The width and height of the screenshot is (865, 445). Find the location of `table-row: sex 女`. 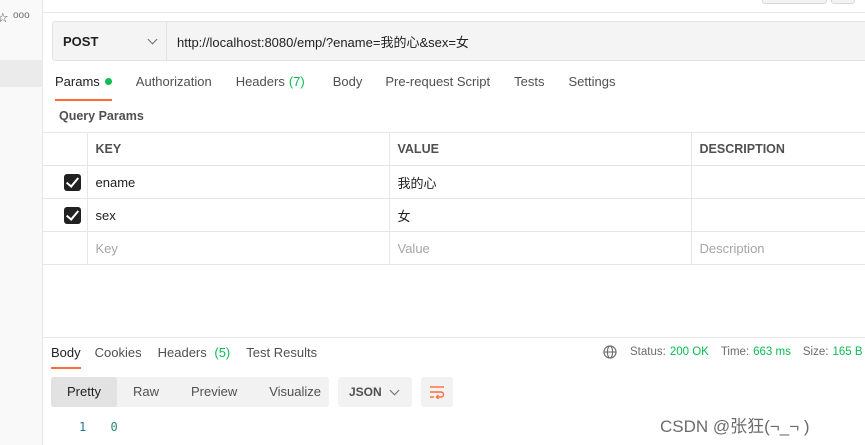

table-row: sex 女 is located at coordinates (454, 215).